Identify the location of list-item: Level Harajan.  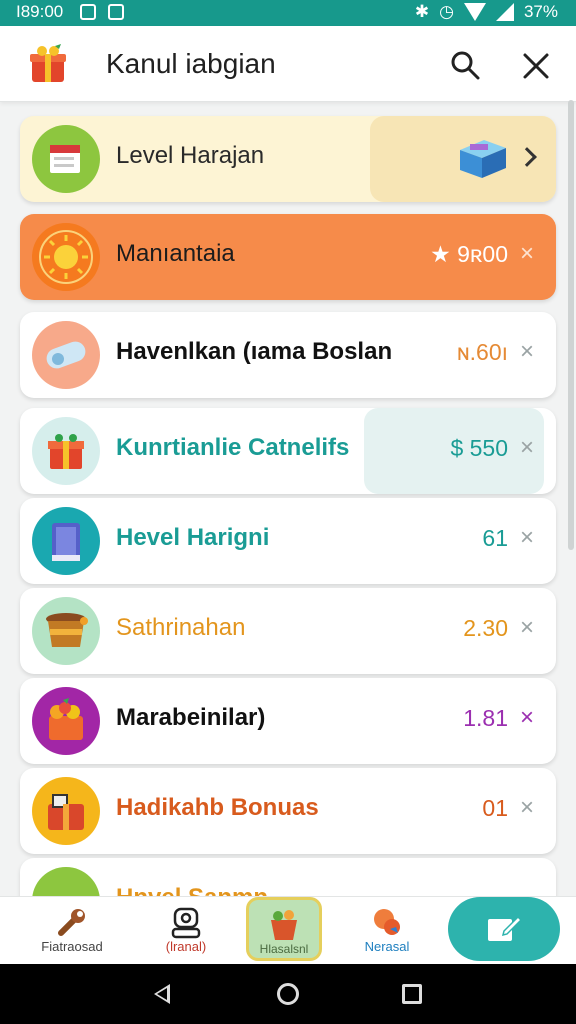
(288, 159).